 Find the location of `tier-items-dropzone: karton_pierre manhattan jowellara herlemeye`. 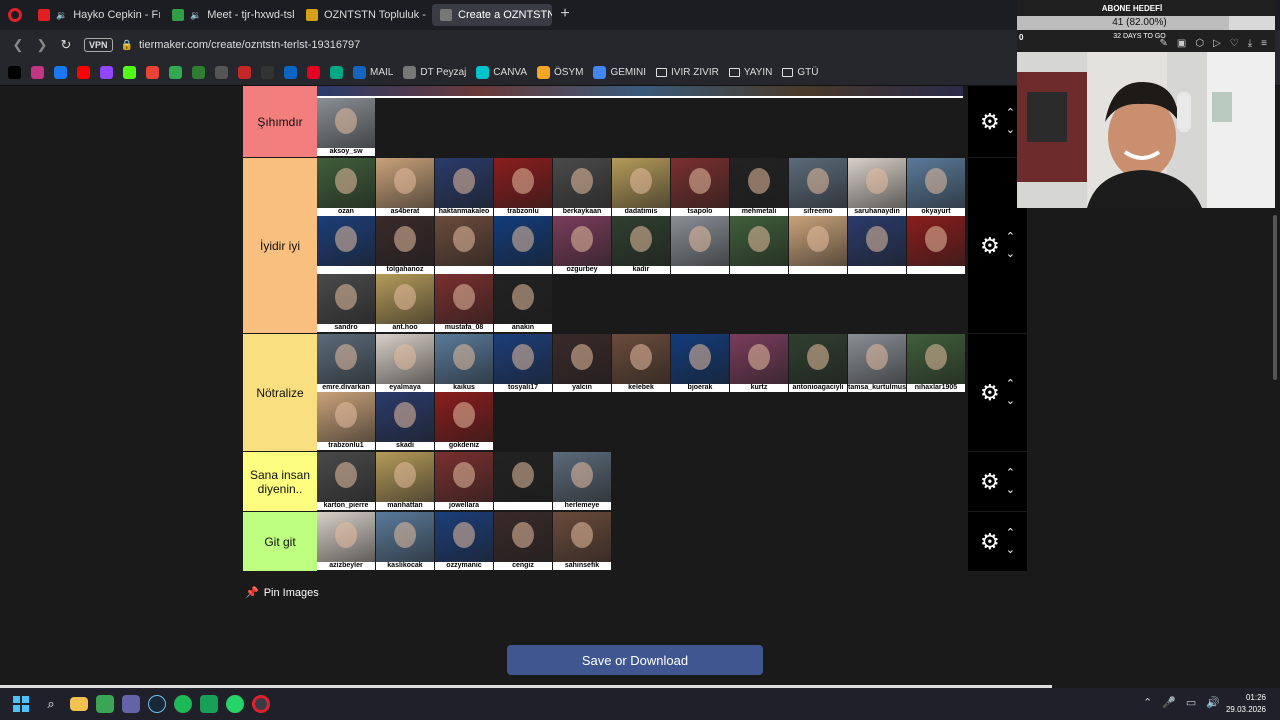

tier-items-dropzone: karton_pierre manhattan jowellara herlemeye is located at coordinates (642, 481).